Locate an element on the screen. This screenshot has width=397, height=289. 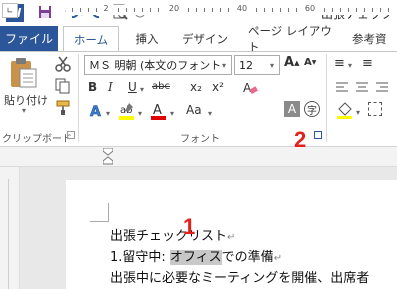
ruler-number: 60 is located at coordinates (310, 8).